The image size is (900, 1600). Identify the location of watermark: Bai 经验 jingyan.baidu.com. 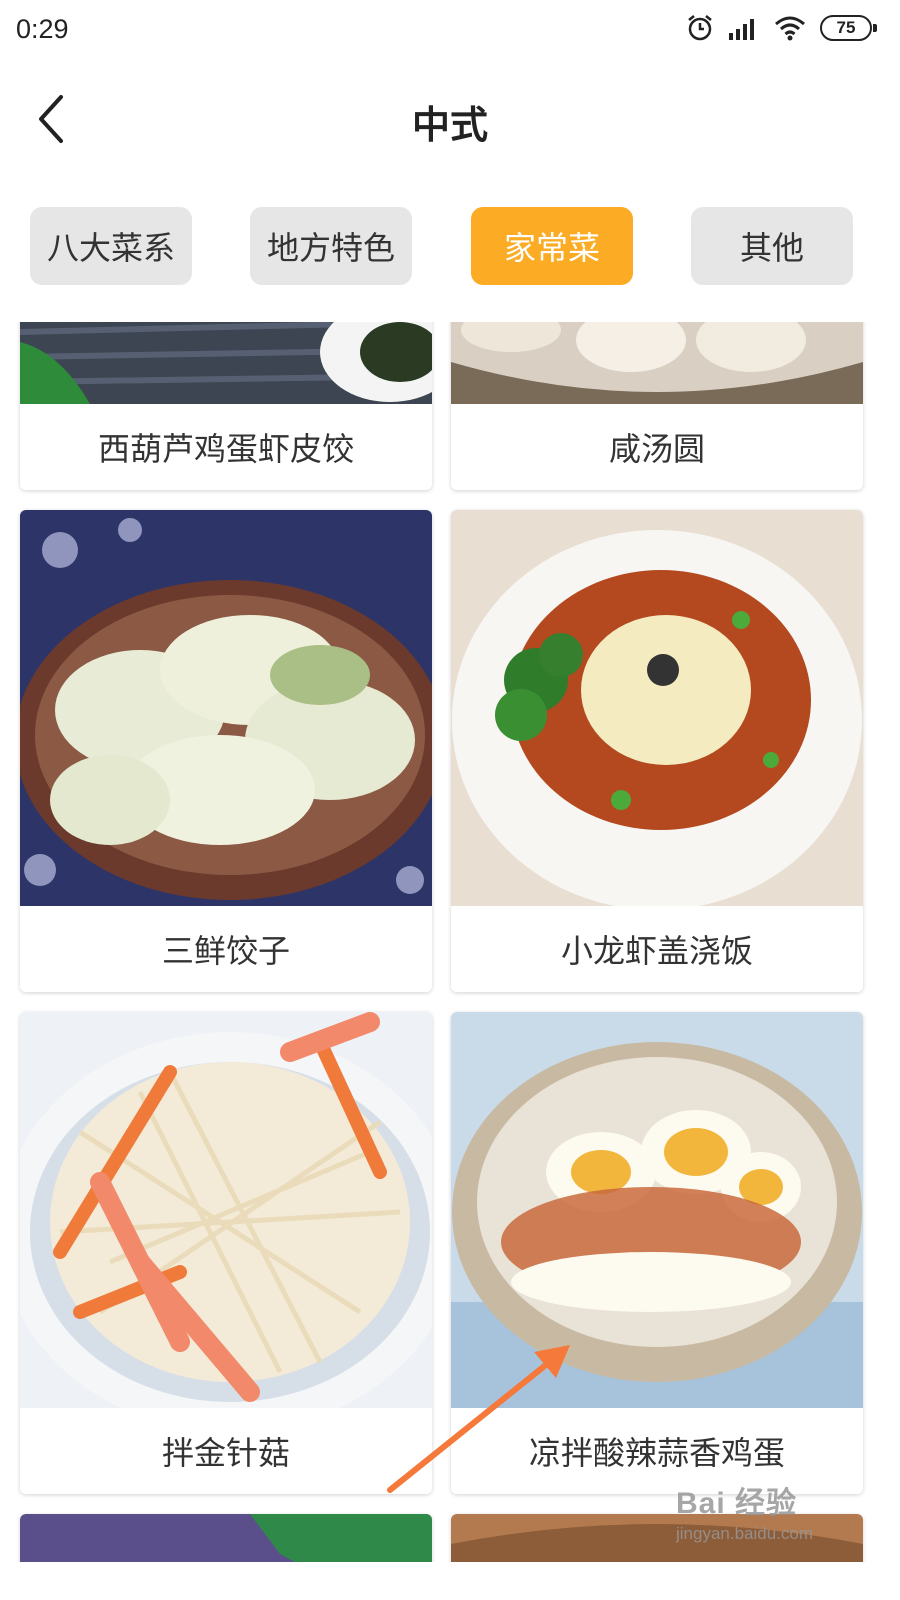
(771, 1518).